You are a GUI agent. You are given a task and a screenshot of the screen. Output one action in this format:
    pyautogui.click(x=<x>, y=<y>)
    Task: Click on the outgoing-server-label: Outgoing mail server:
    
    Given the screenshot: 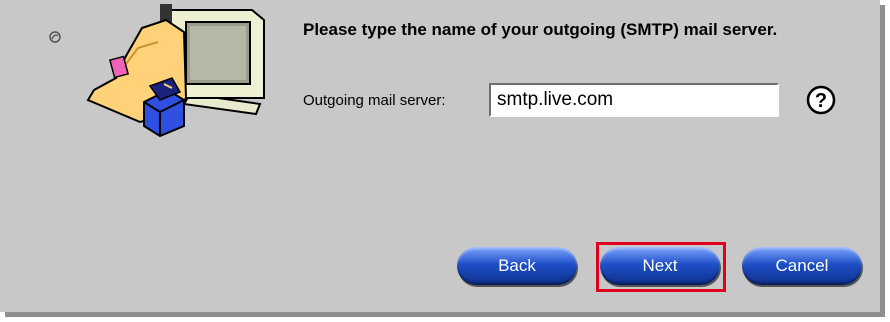 What is the action you would take?
    pyautogui.click(x=374, y=100)
    